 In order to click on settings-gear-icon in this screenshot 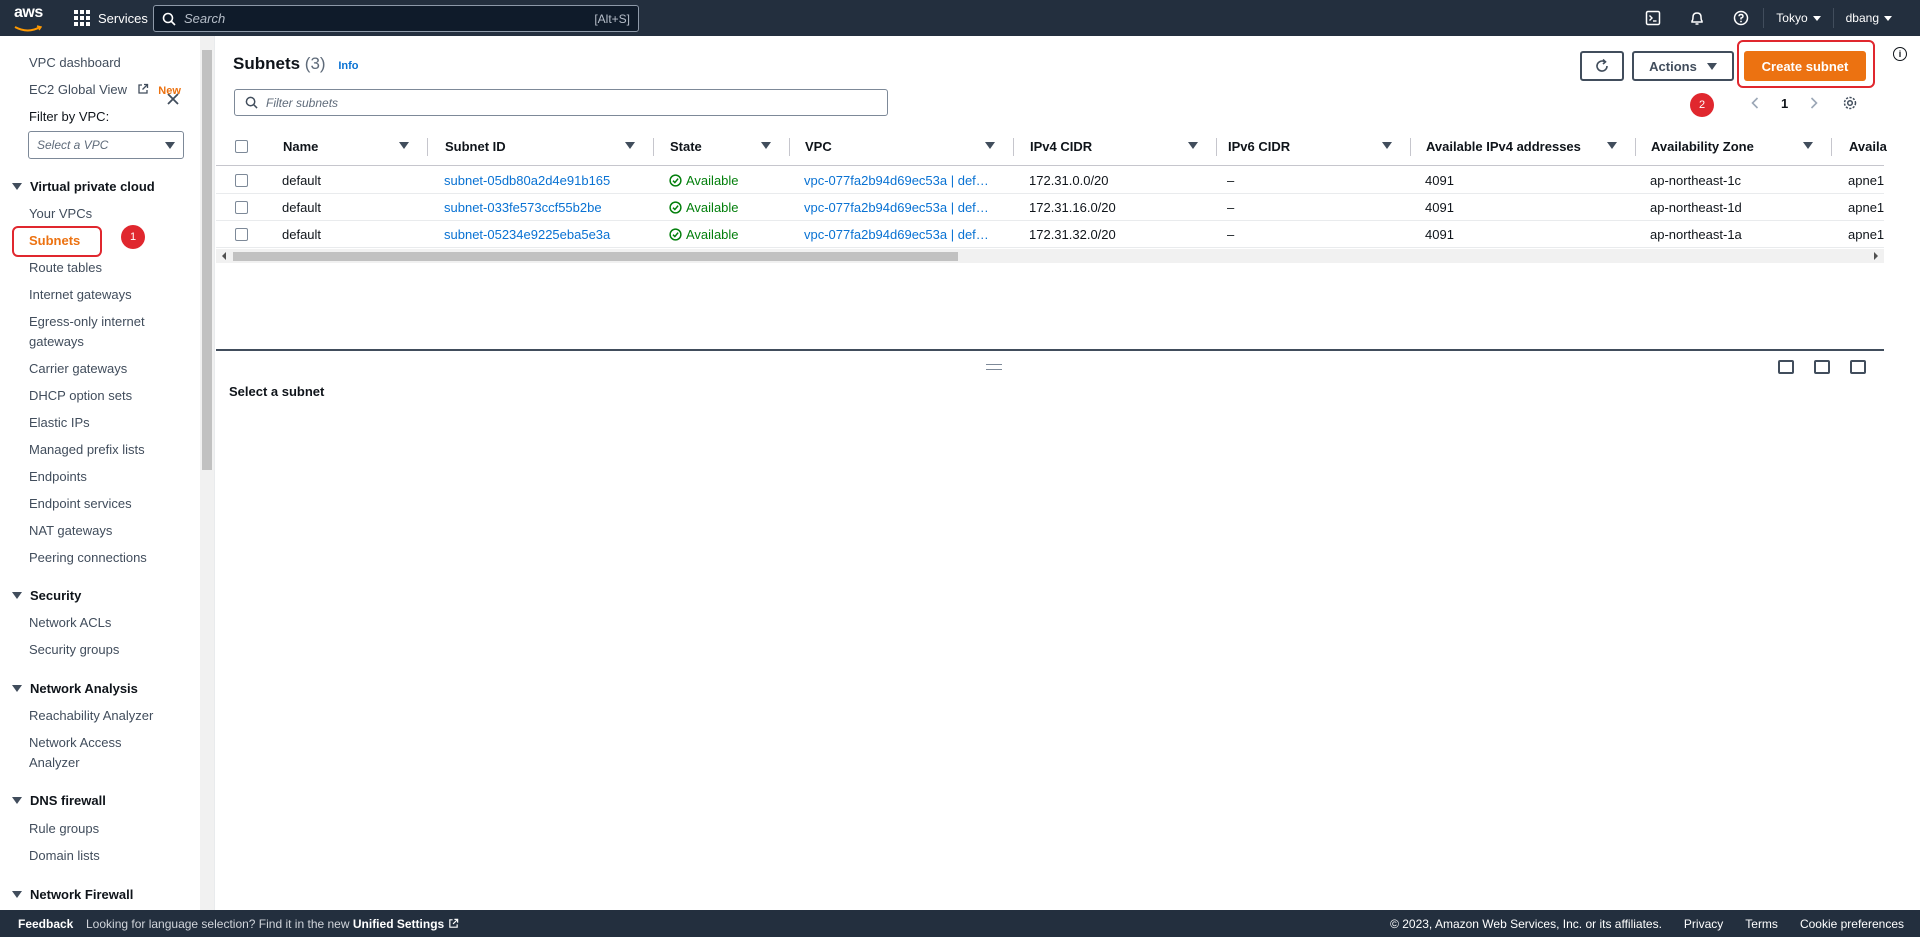, I will do `click(1850, 103)`.